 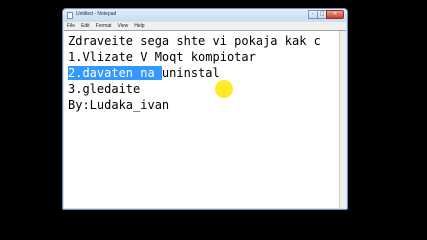 I want to click on text-line-3: 2.davaten na uninstal, so click(x=194, y=74).